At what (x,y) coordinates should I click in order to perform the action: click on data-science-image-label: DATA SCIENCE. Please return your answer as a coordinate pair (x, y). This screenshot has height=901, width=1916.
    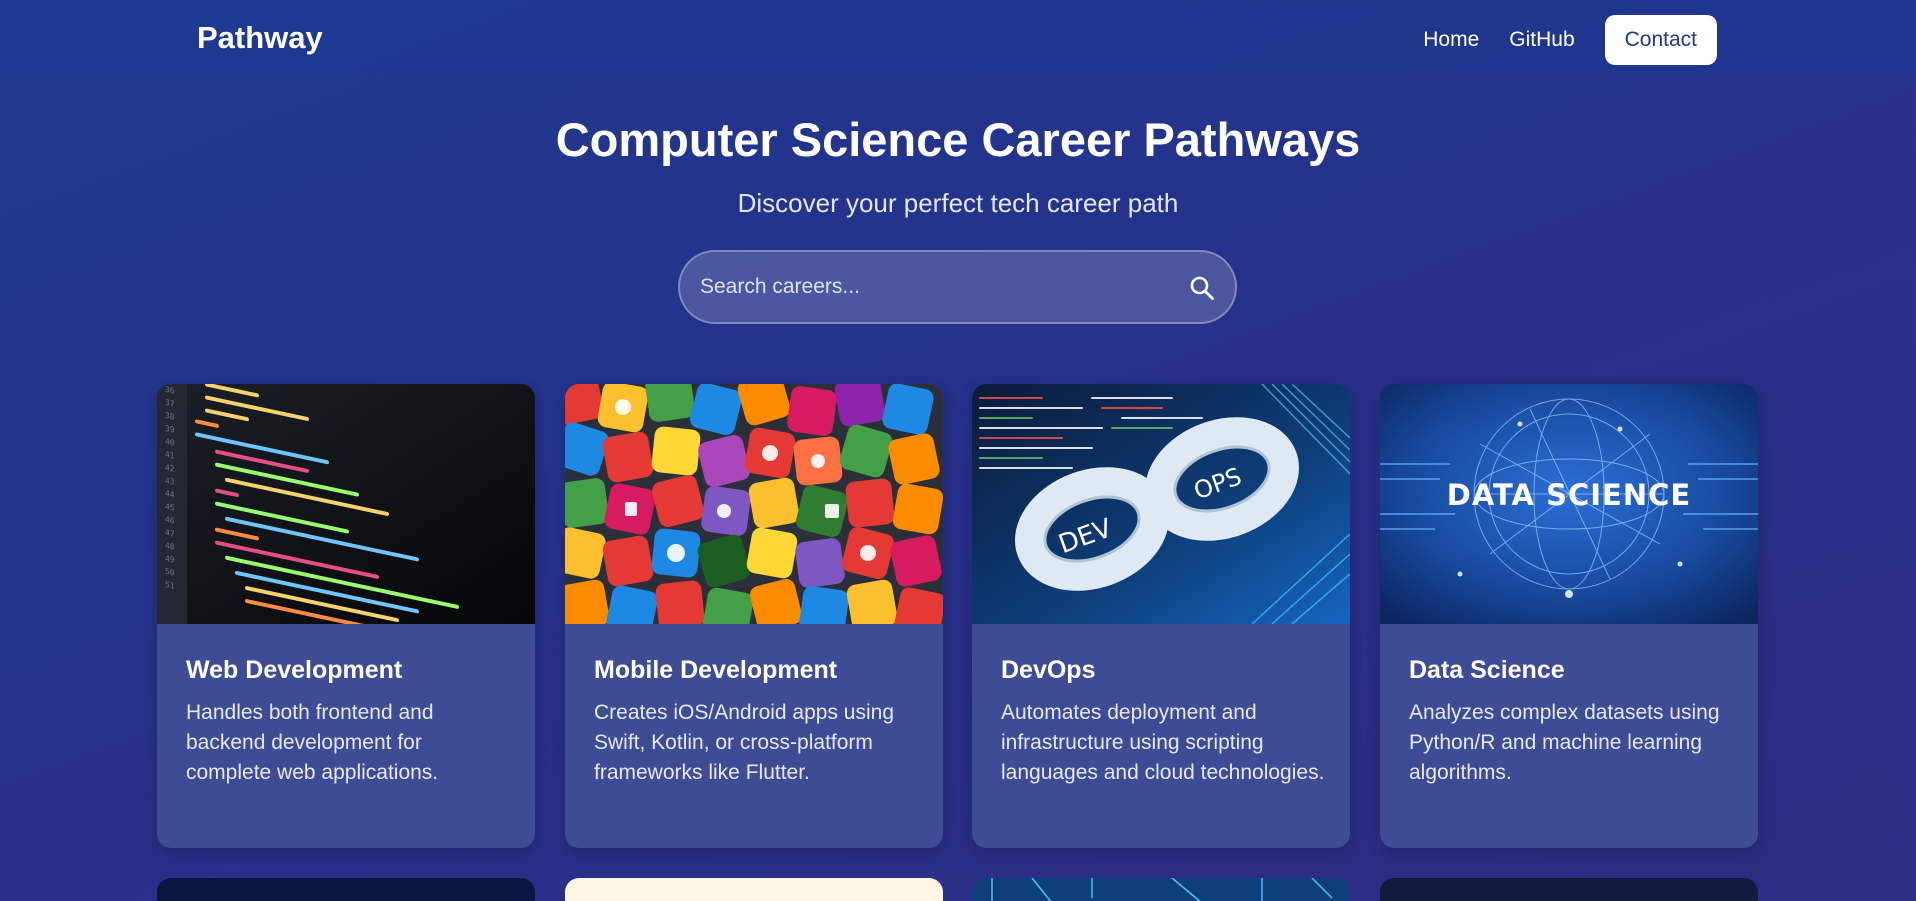
    Looking at the image, I should click on (1569, 495).